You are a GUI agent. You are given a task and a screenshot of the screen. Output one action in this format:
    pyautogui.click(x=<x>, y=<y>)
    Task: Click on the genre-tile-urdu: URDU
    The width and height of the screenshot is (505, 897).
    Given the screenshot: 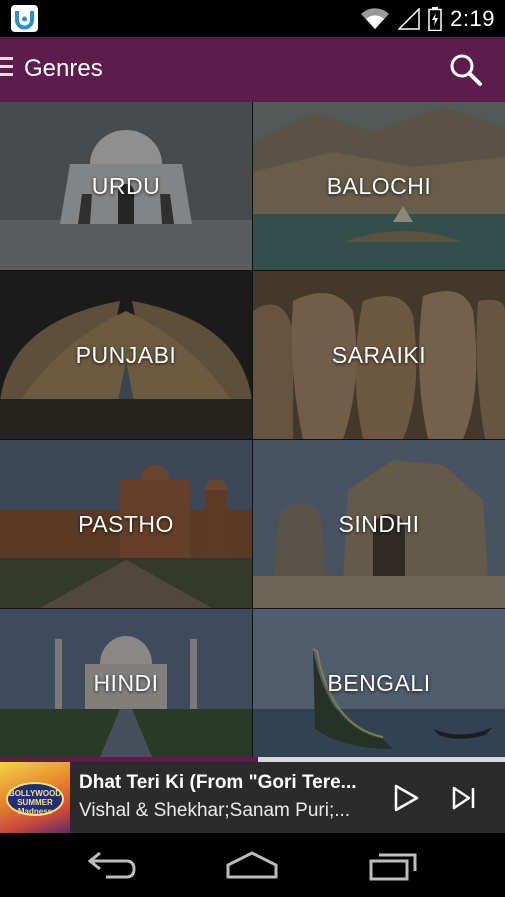 What is the action you would take?
    pyautogui.click(x=126, y=186)
    